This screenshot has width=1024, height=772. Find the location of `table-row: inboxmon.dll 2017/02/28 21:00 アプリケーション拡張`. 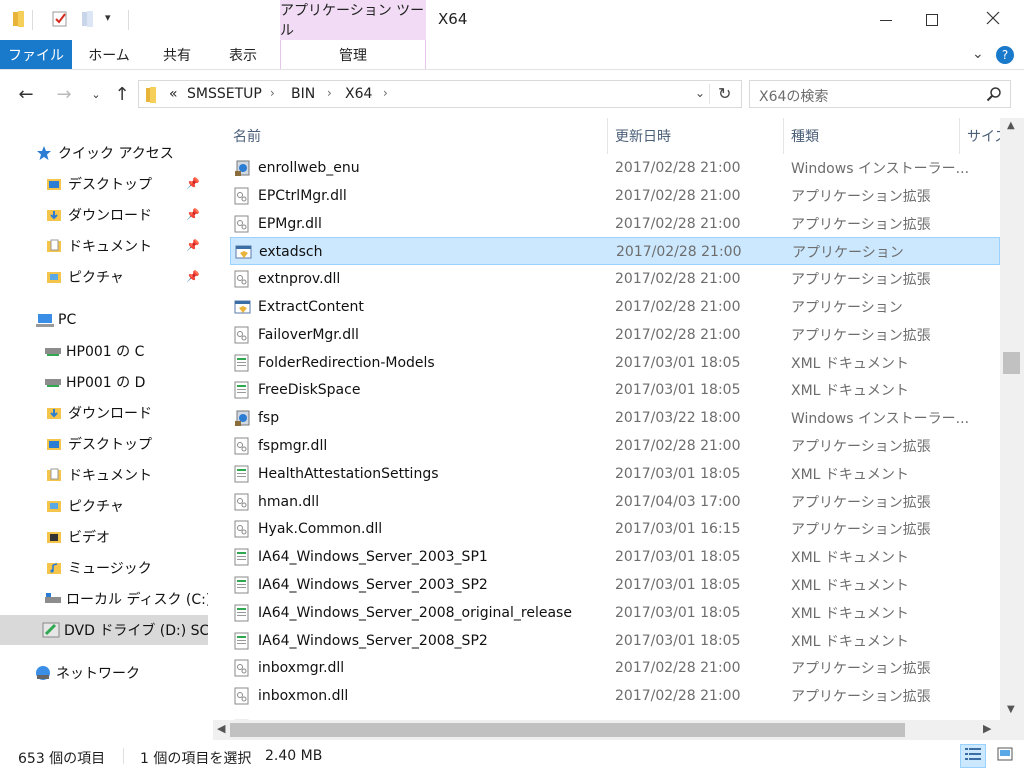

table-row: inboxmon.dll 2017/02/28 21:00 アプリケーション拡張 is located at coordinates (615, 696).